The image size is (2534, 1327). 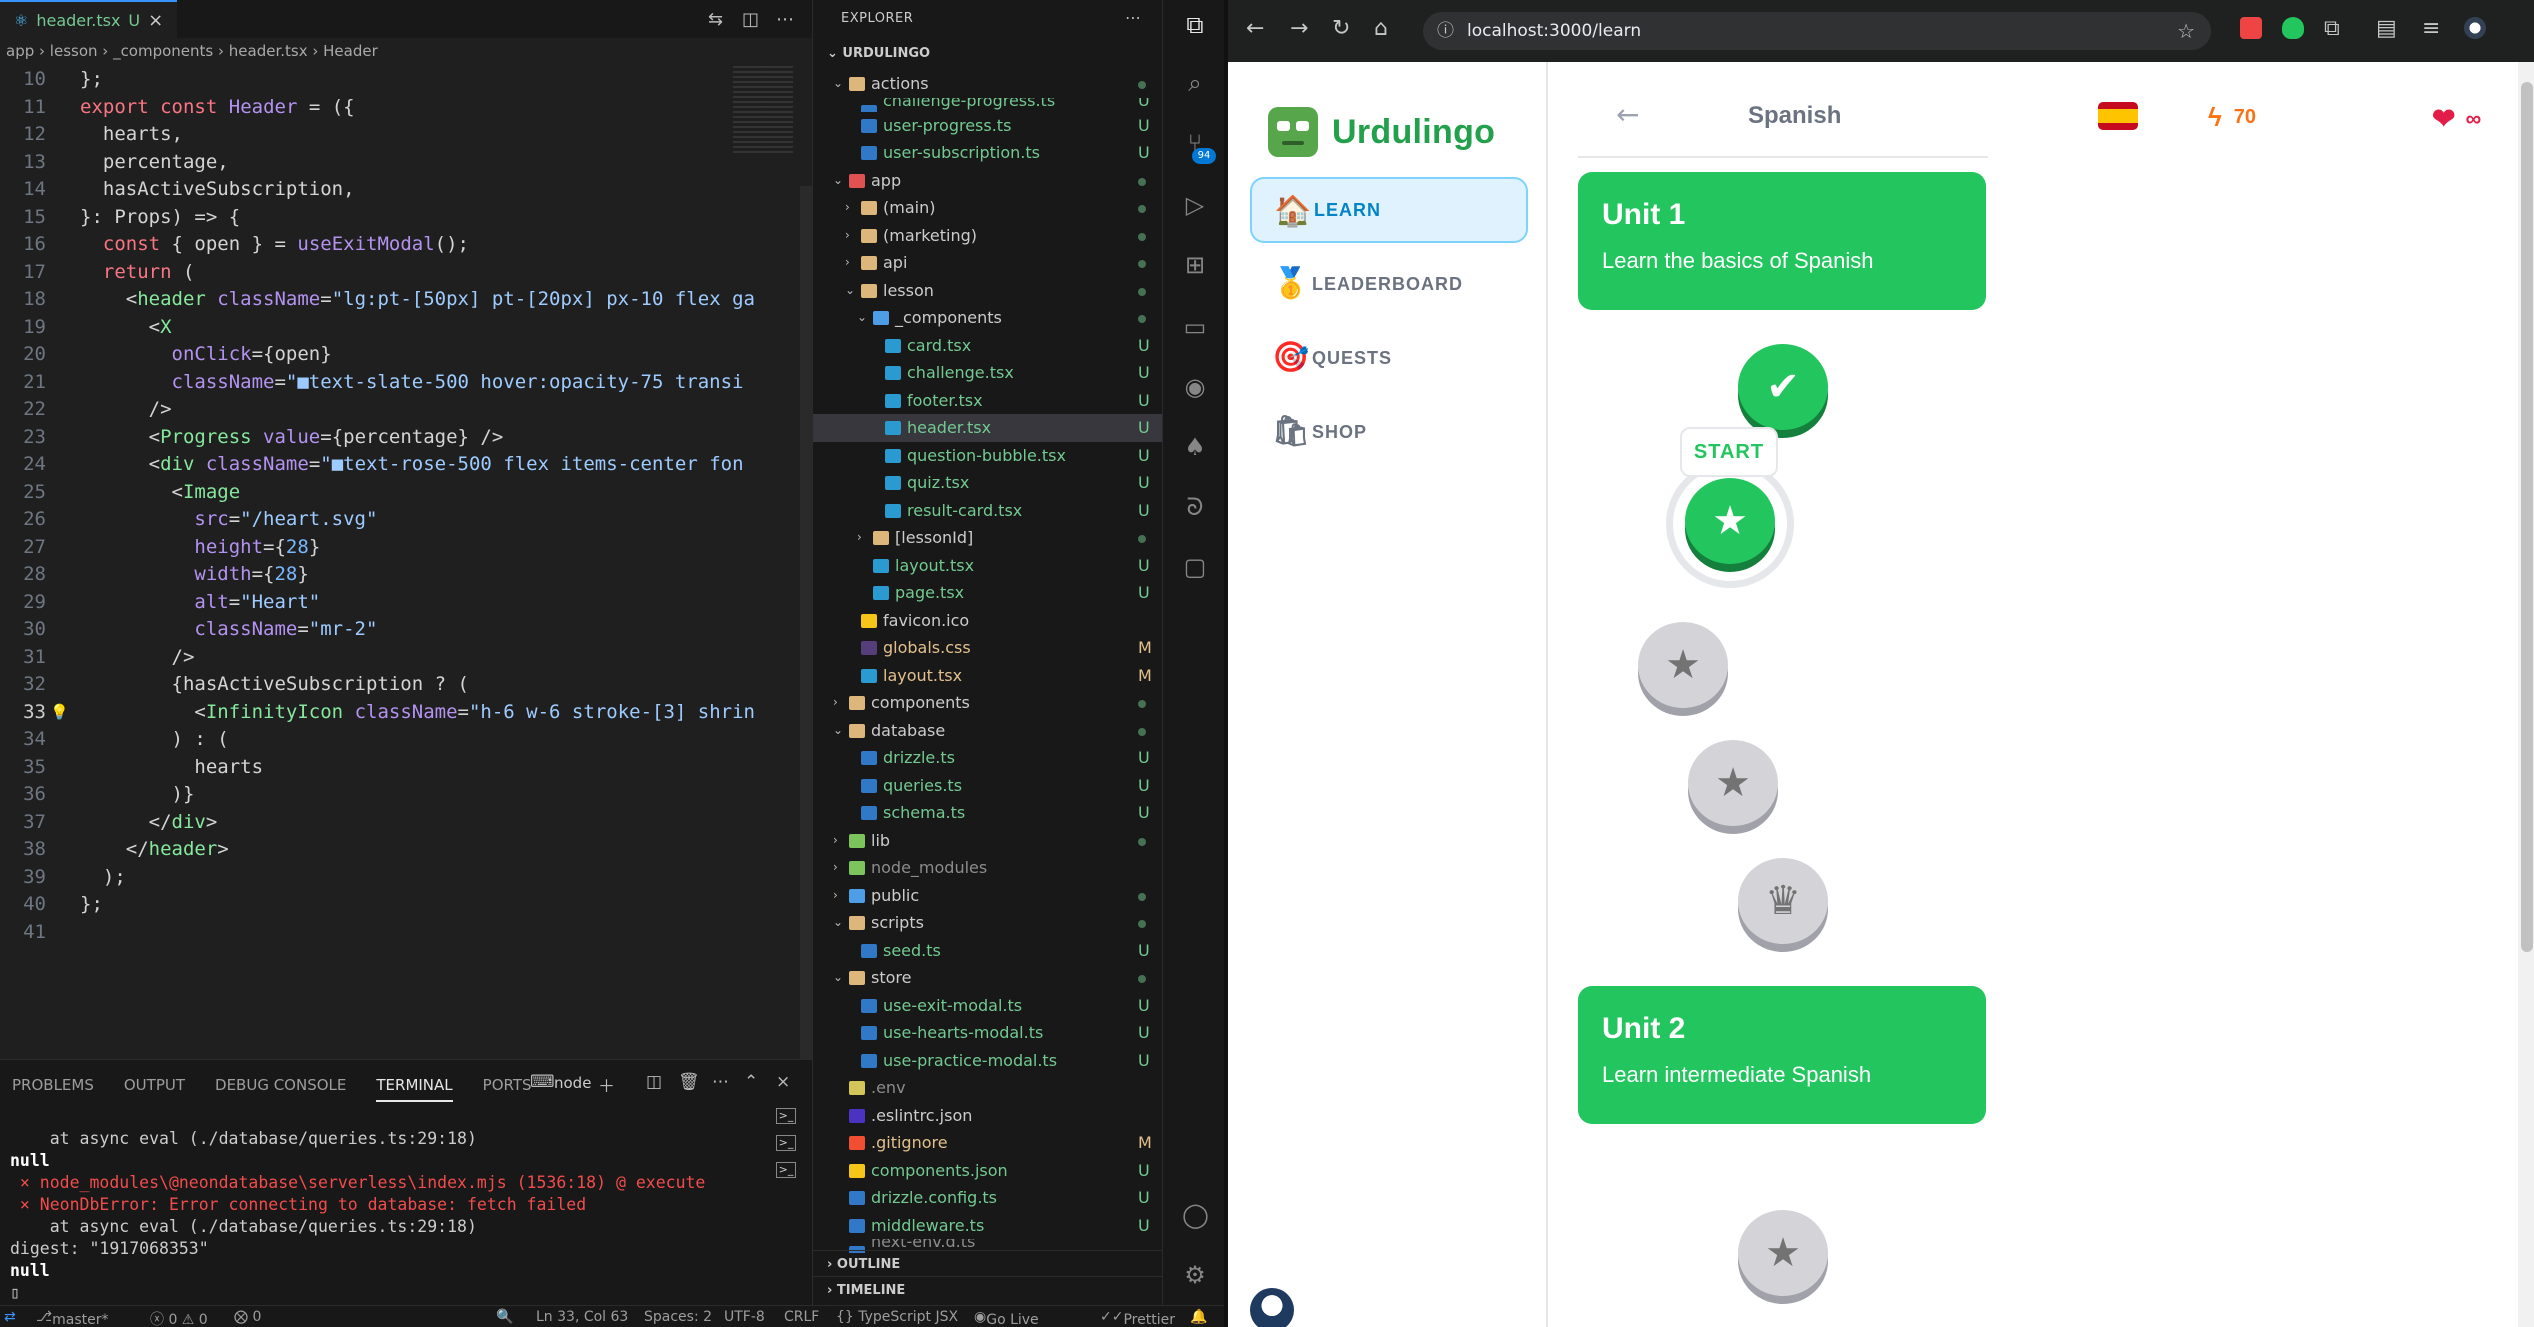 I want to click on address-bar: ⓘ localhost:3000/learn ☆, so click(x=1817, y=31).